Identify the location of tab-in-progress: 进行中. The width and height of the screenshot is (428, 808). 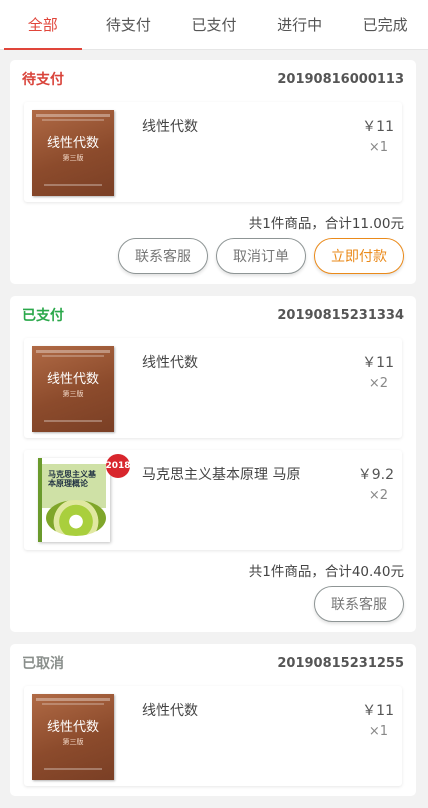
(300, 24).